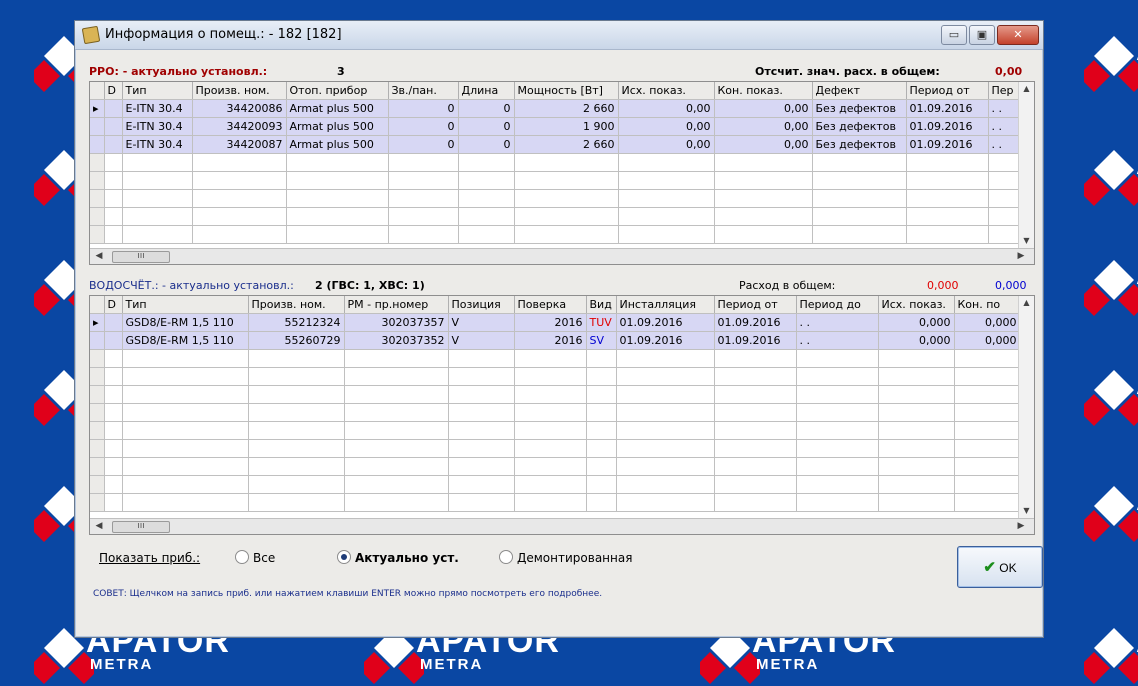 The image size is (1138, 686). Describe the element at coordinates (550, 305) in the screenshot. I see `column-header: Поверка` at that location.